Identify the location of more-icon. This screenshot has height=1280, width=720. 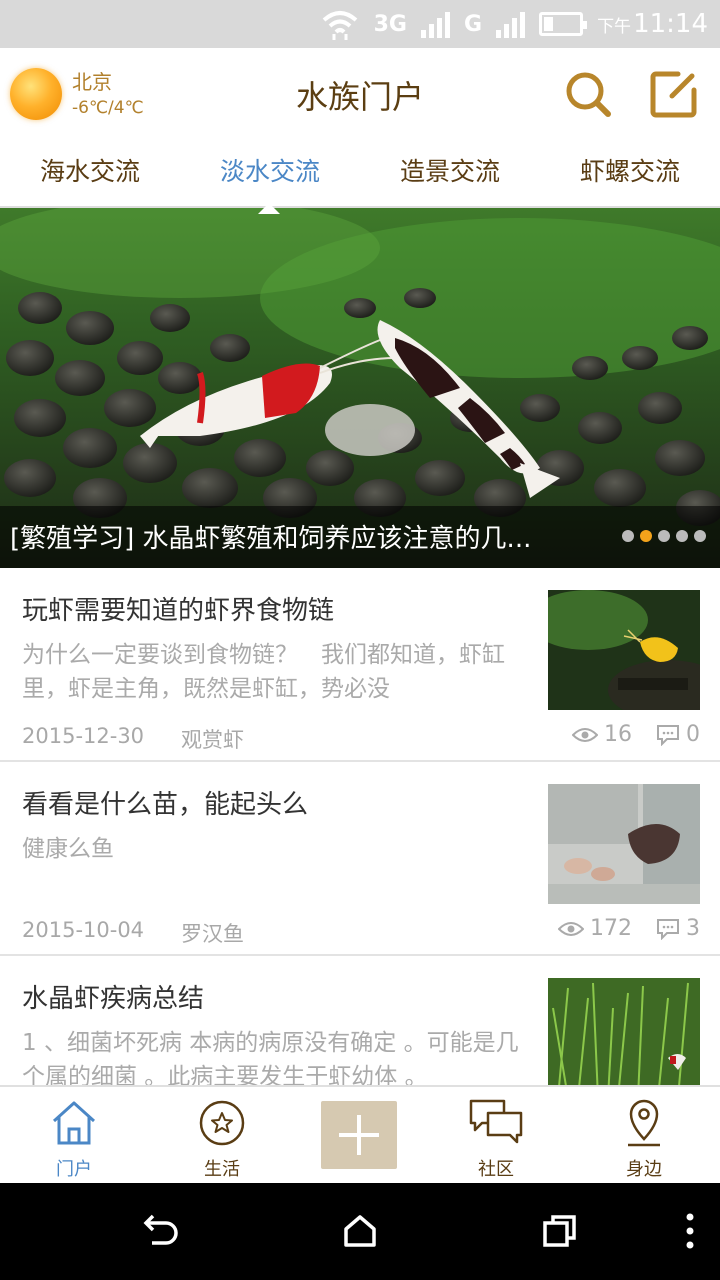
(690, 1231).